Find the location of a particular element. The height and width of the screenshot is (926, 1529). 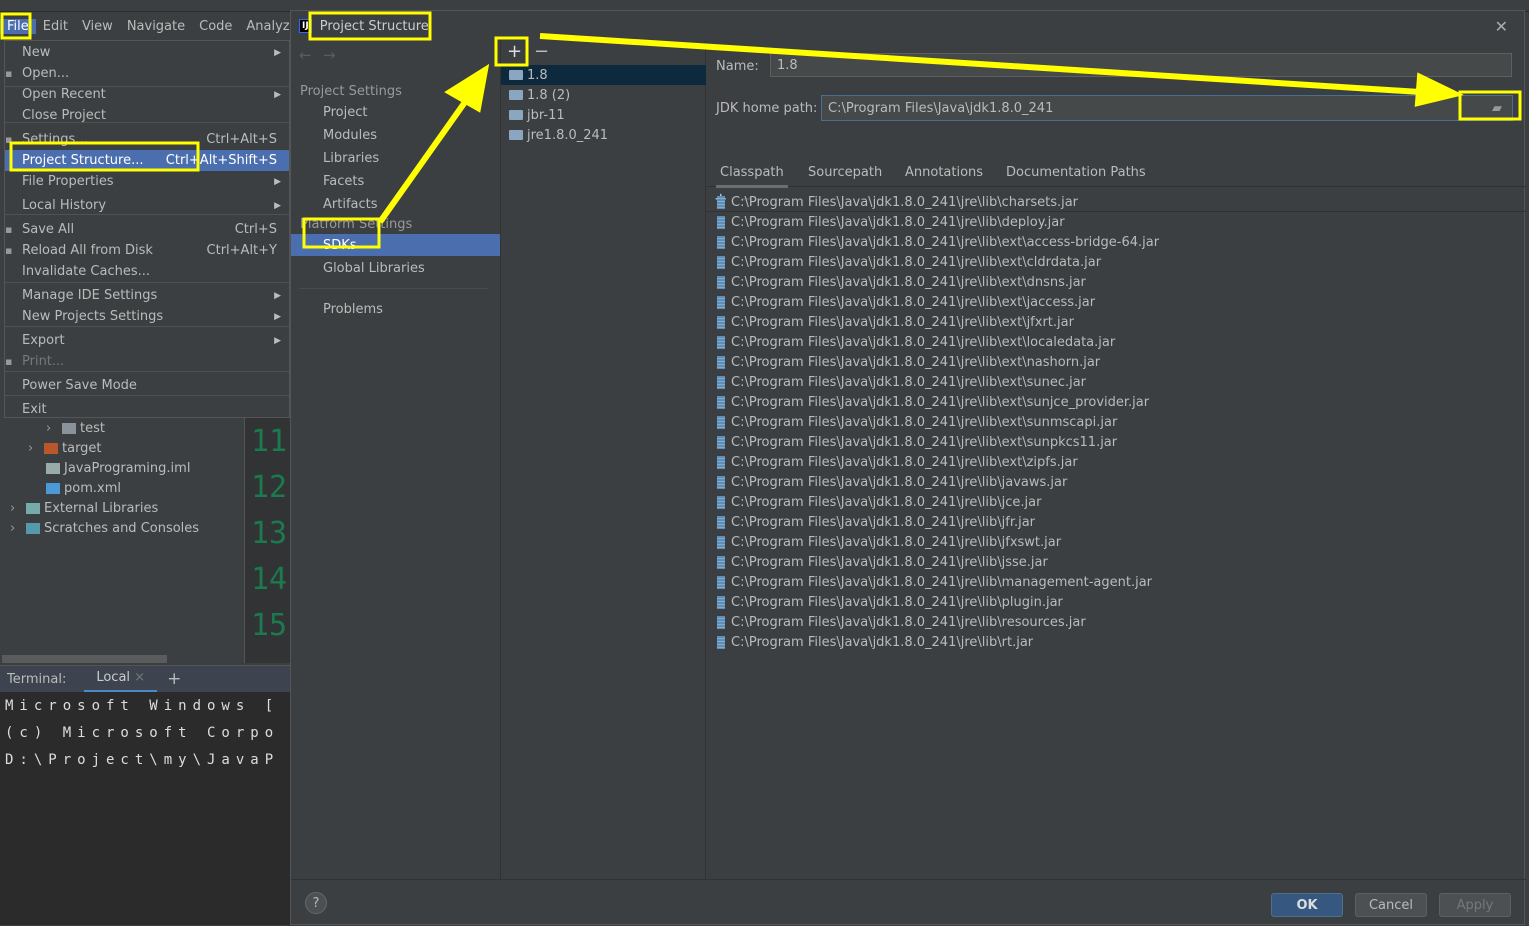

ok-button: OK is located at coordinates (1307, 905).